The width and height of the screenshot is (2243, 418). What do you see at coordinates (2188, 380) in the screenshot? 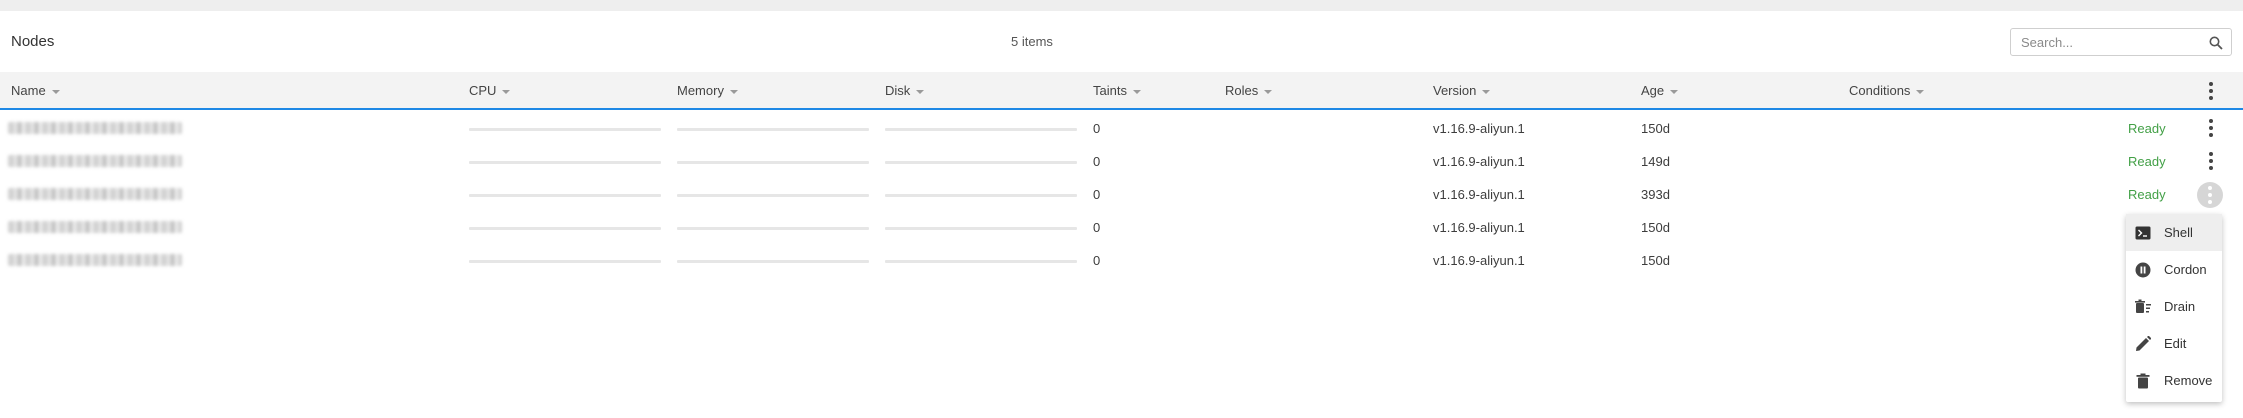
I see `menu-item-label: Remove` at bounding box center [2188, 380].